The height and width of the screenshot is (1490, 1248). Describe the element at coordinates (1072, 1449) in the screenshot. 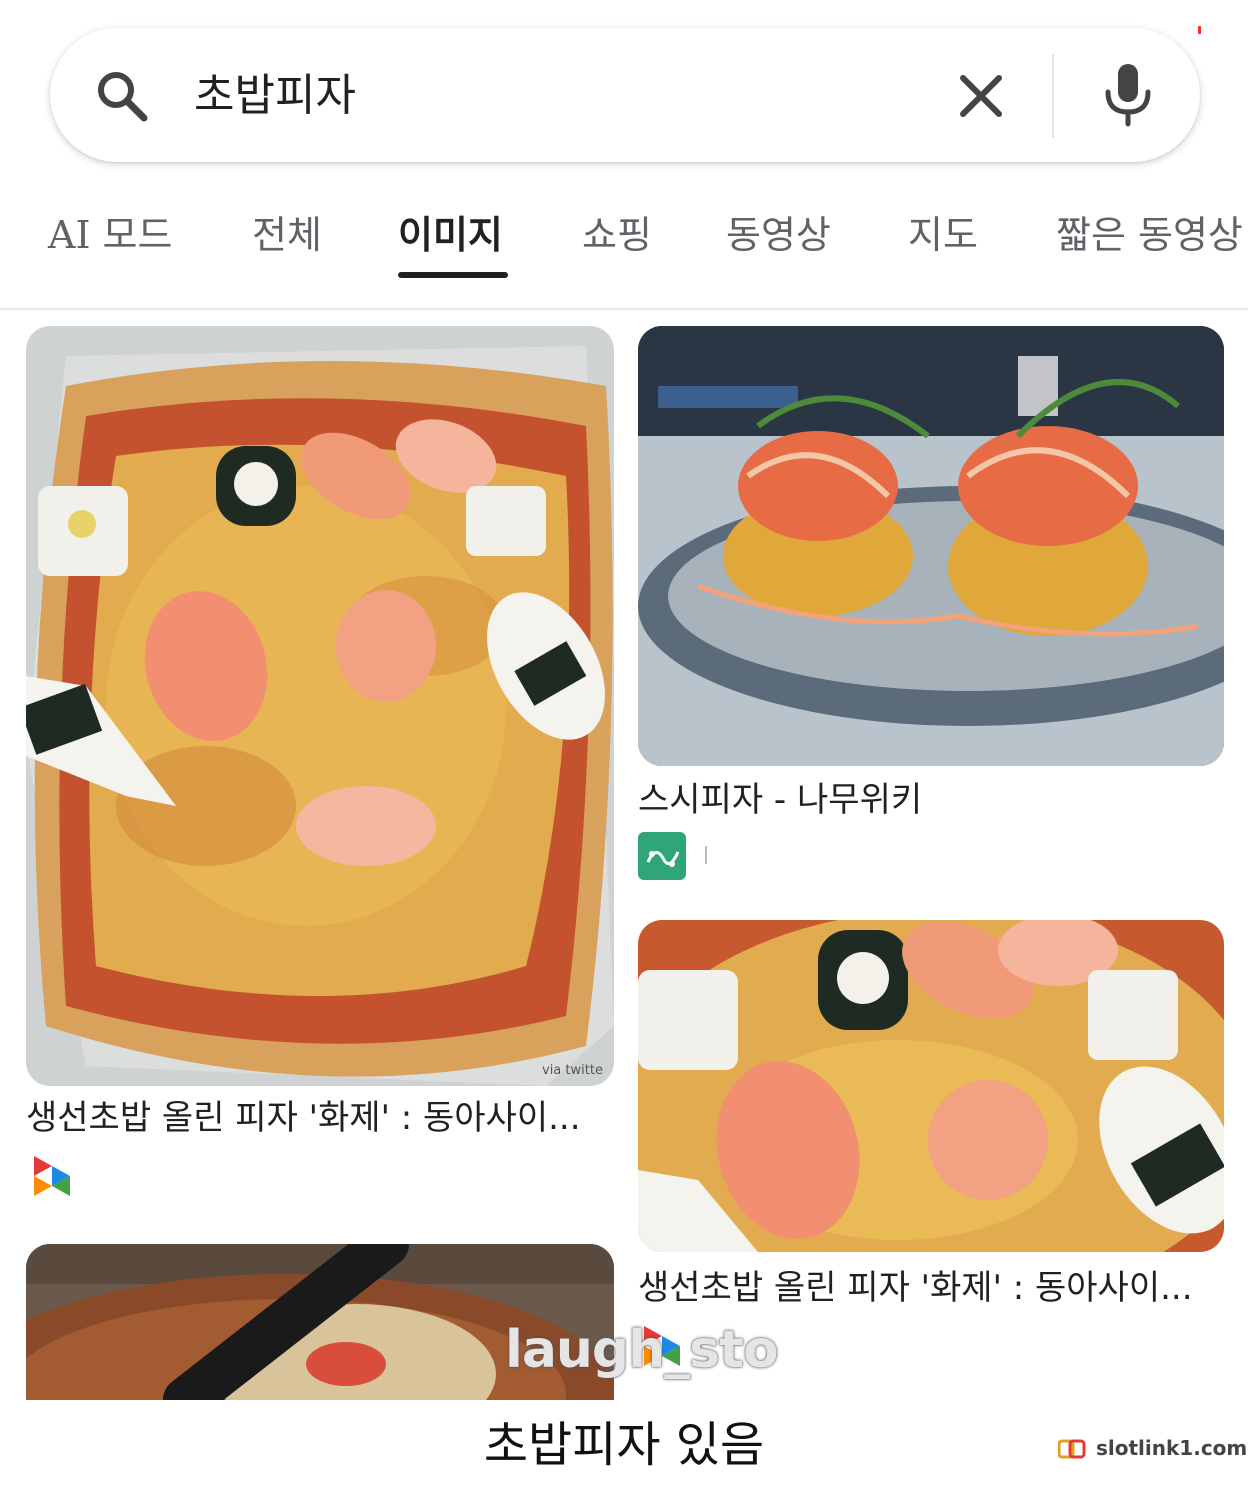

I see `slotlink-logo-icon` at that location.